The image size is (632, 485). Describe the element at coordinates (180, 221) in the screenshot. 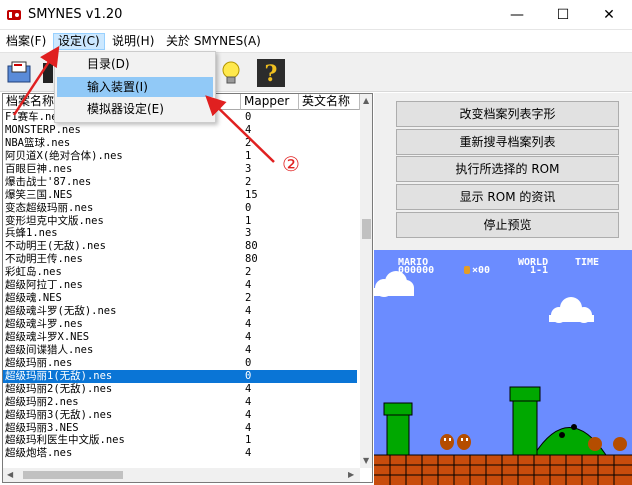

I see `table-row: 变形坦克中文版.nes 1` at that location.